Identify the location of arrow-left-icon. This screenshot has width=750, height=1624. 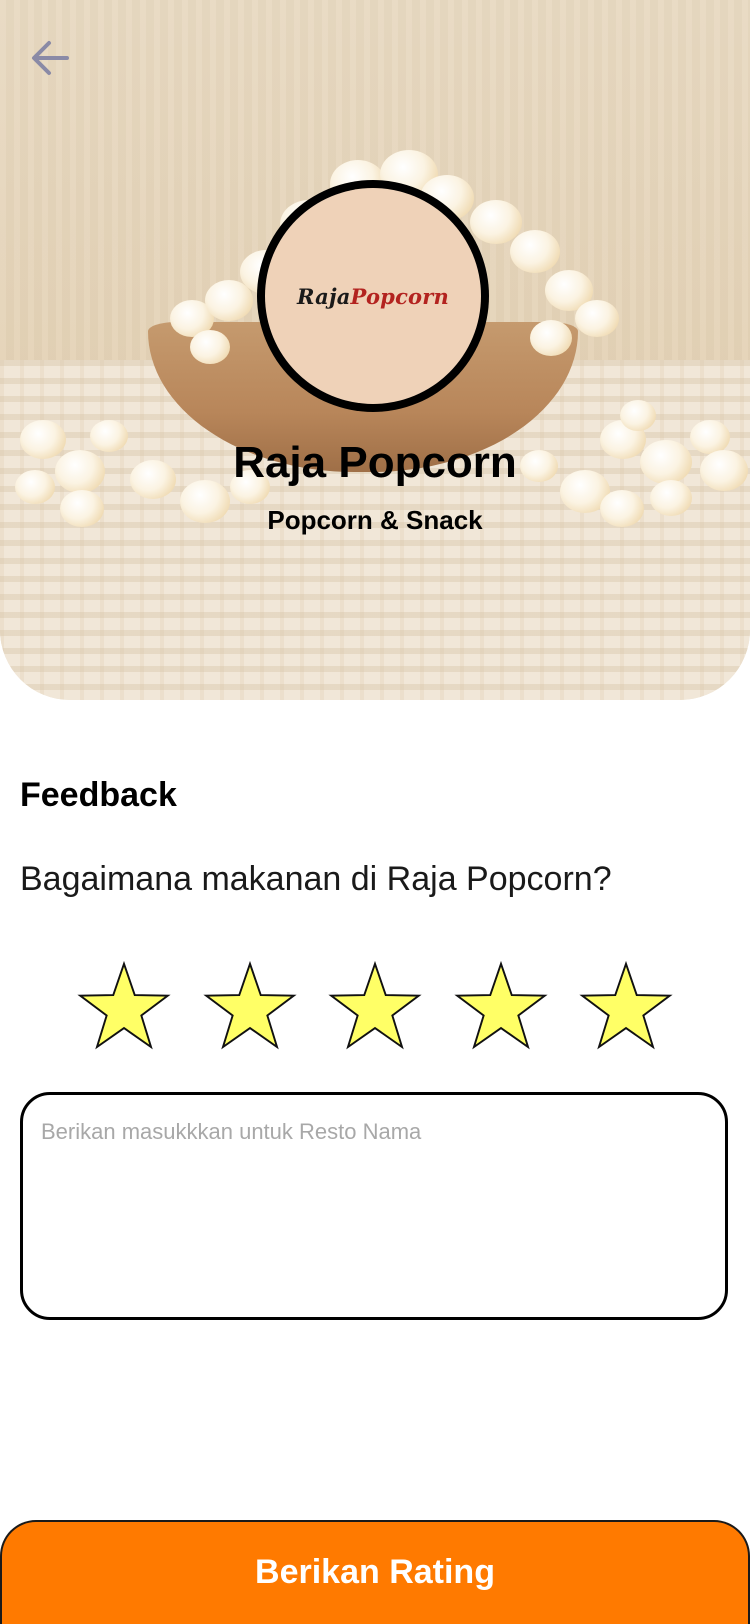
(50, 58).